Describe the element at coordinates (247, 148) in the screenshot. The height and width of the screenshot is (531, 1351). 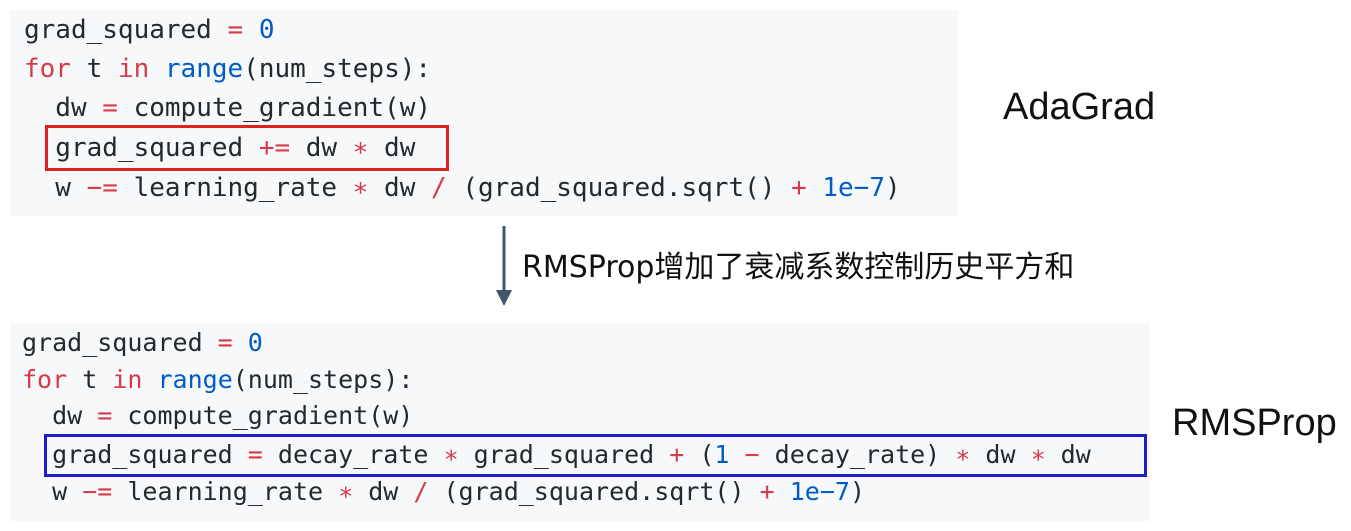
I see `adagrad-update-highlight` at that location.